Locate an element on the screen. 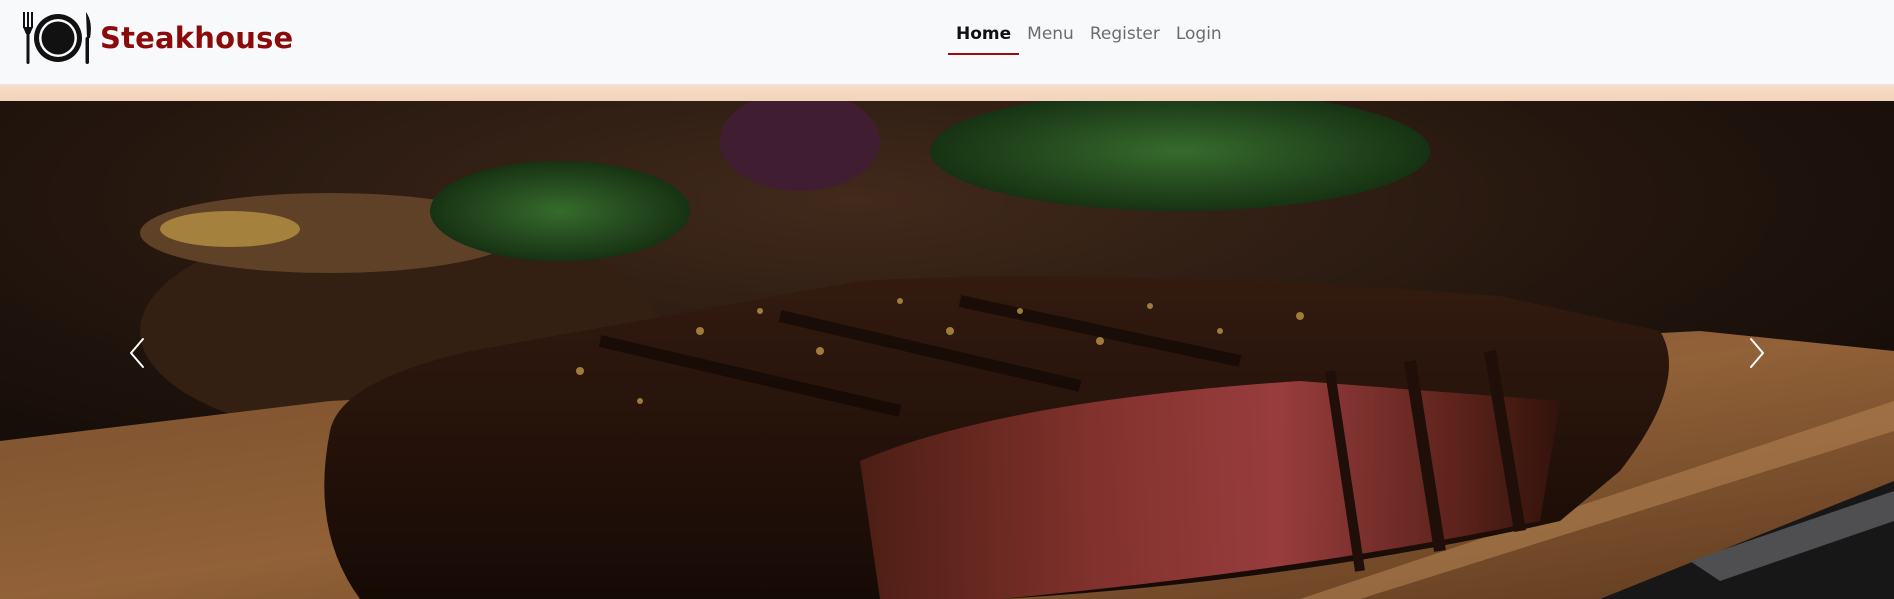 Image resolution: width=1894 pixels, height=599 pixels. accent-stripe is located at coordinates (947, 93).